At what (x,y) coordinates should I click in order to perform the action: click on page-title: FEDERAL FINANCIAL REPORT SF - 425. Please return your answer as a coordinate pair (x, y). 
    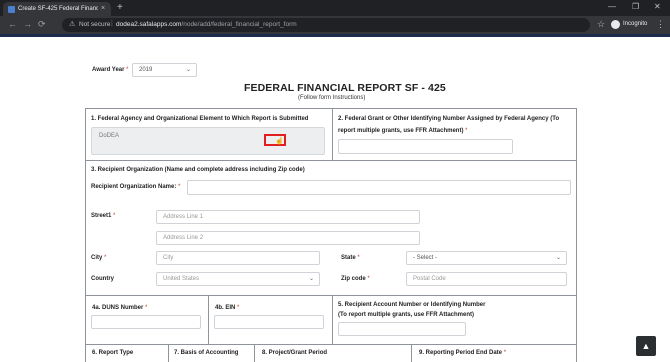
    Looking at the image, I should click on (345, 88).